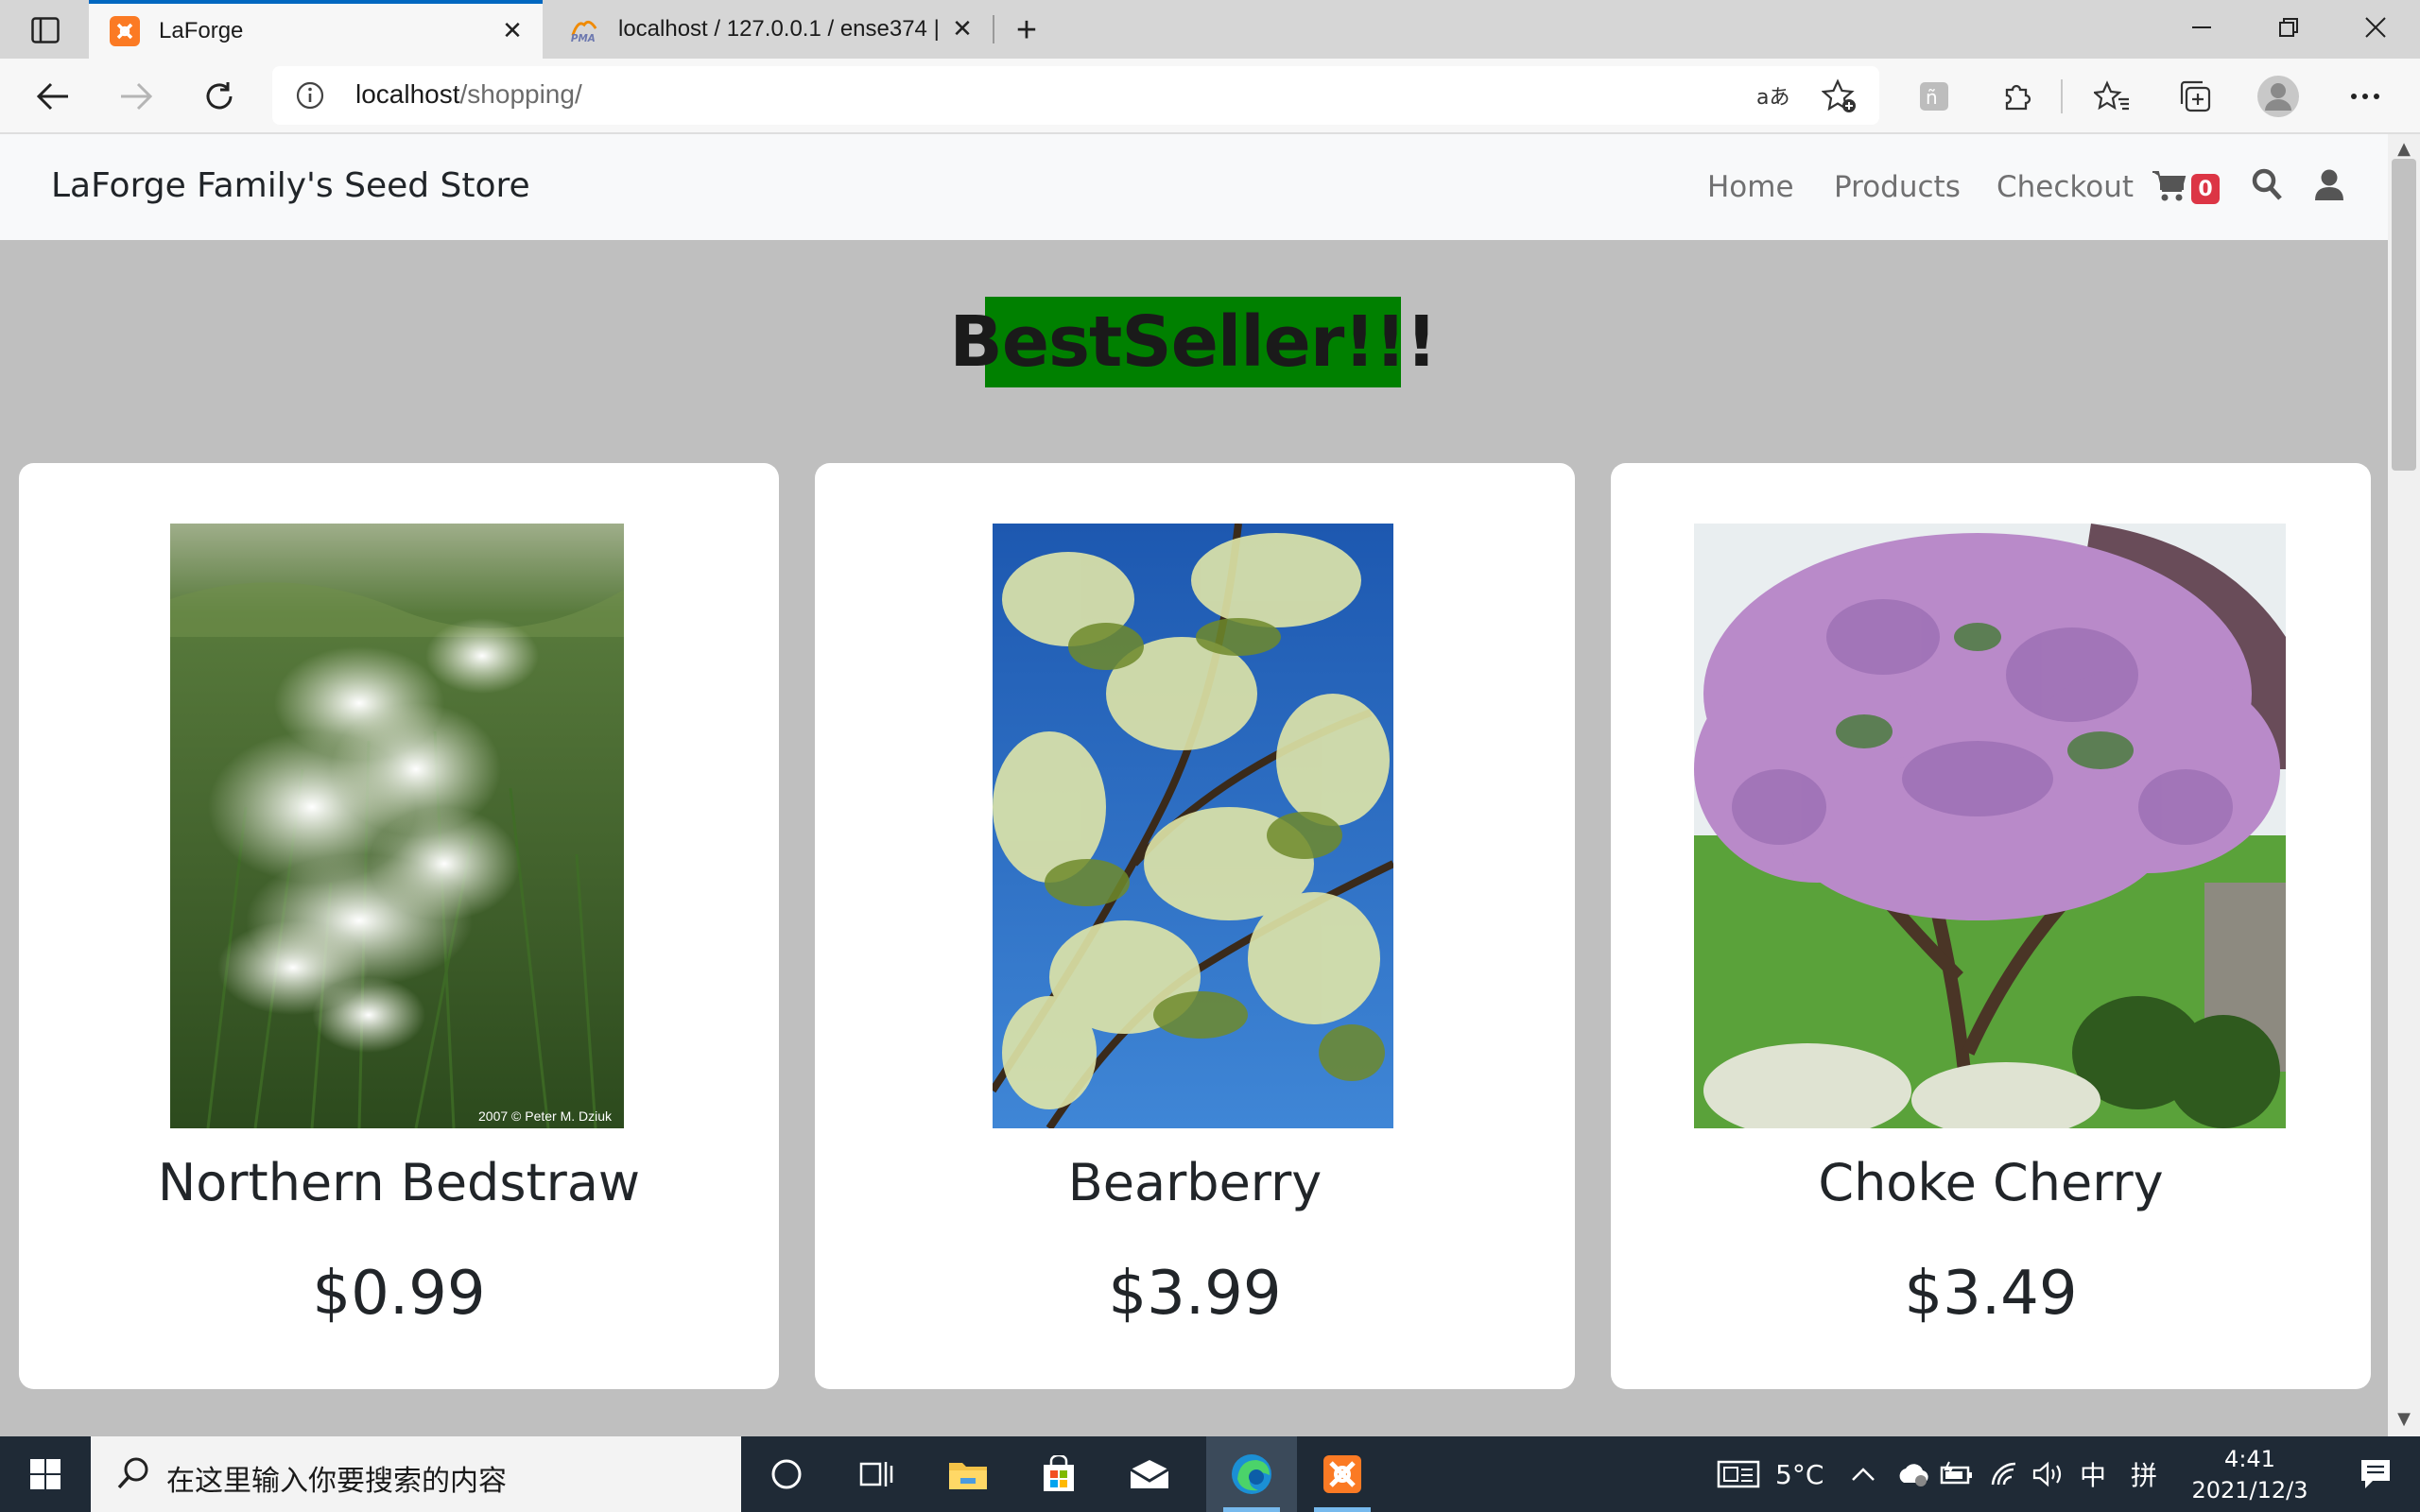 The width and height of the screenshot is (2420, 1512). What do you see at coordinates (2267, 184) in the screenshot?
I see `search-icon` at bounding box center [2267, 184].